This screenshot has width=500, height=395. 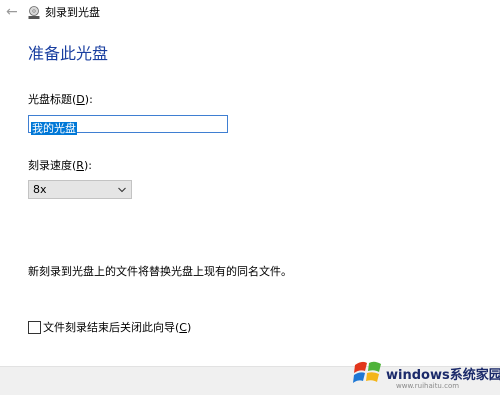 What do you see at coordinates (367, 372) in the screenshot?
I see `windows-logo-icon` at bounding box center [367, 372].